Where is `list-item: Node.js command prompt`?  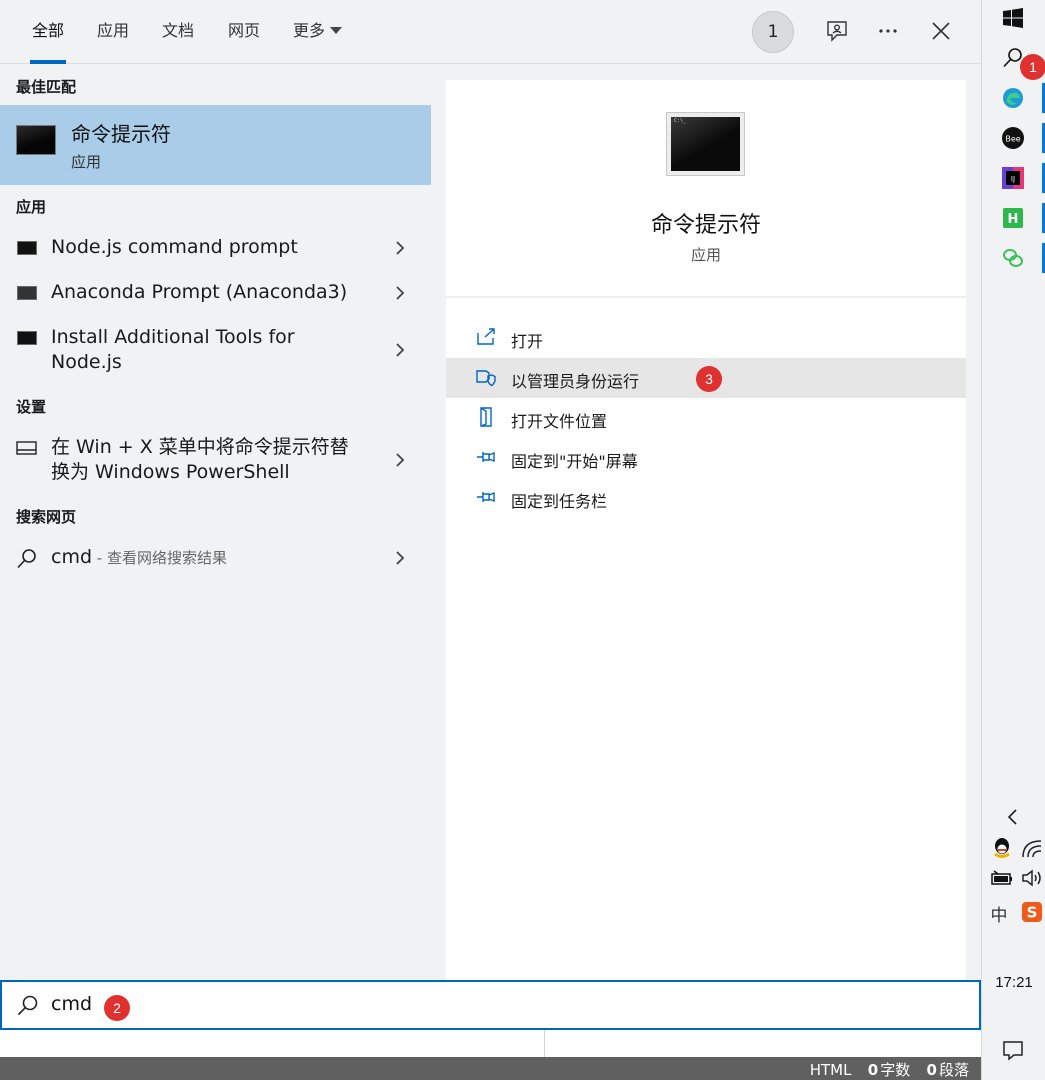 list-item: Node.js command prompt is located at coordinates (215, 248).